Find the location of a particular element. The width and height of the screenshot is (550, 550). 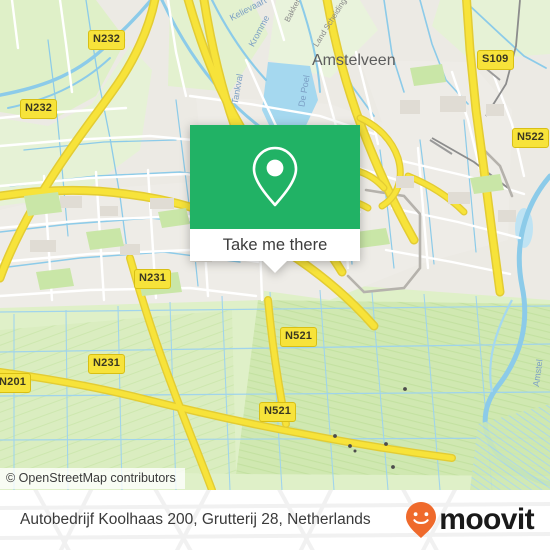

road-shield-s109: S109 is located at coordinates (495, 60).